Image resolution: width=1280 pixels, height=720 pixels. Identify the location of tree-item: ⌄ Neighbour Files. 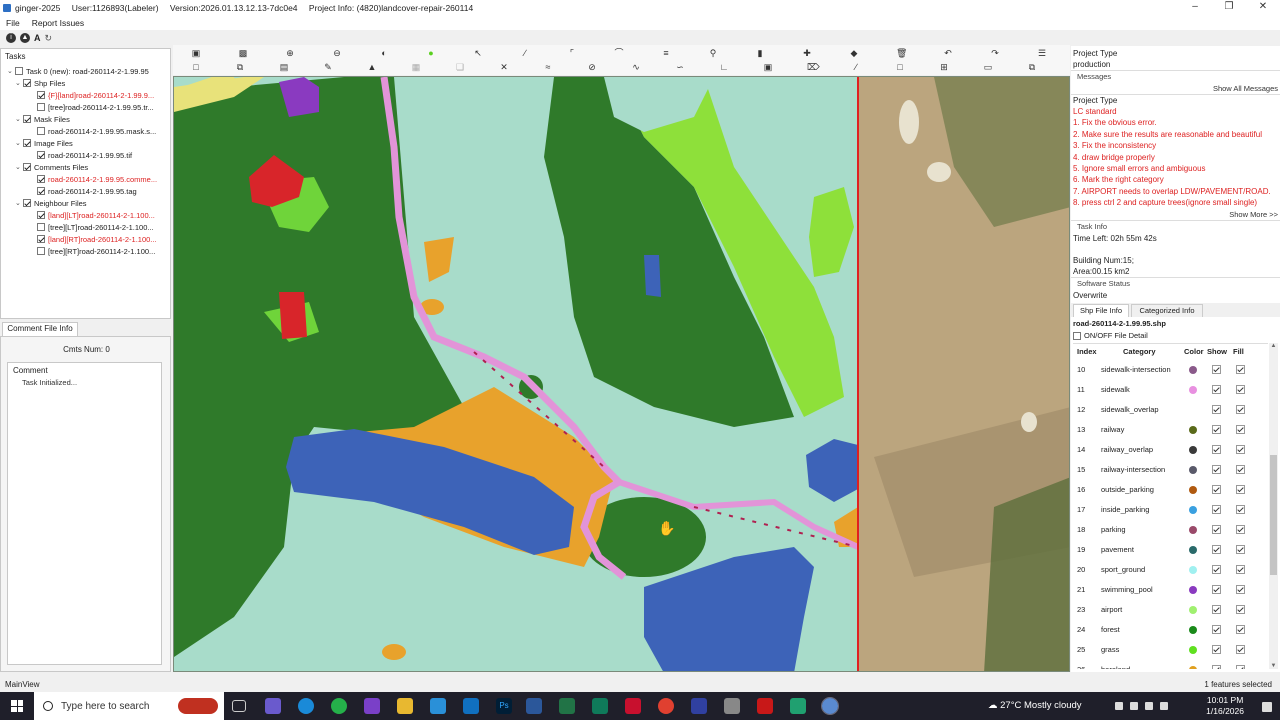
(92, 203).